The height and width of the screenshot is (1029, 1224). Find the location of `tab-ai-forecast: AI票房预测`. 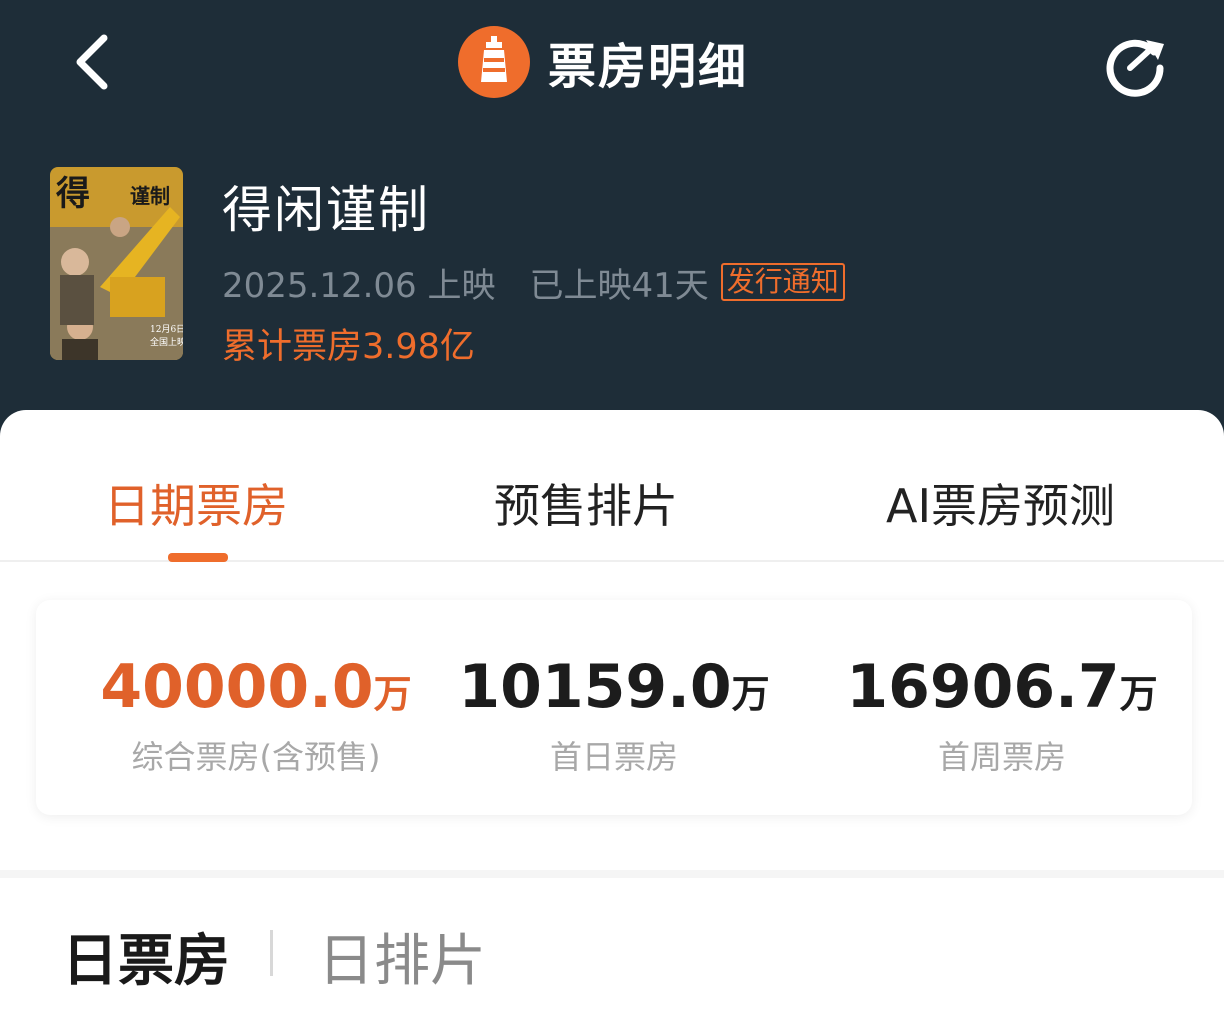

tab-ai-forecast: AI票房预测 is located at coordinates (1000, 503).